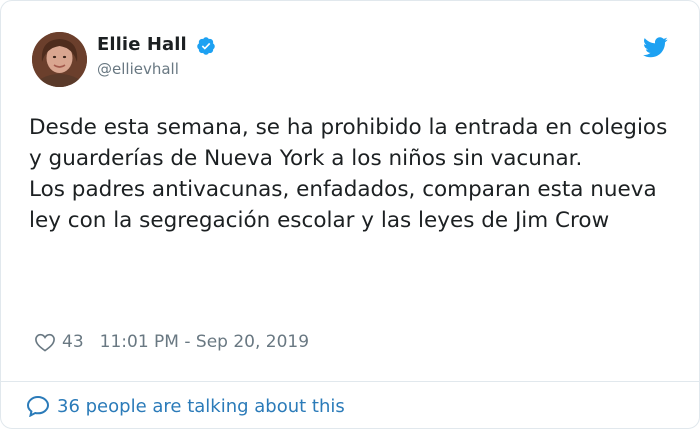 This screenshot has height=429, width=700. I want to click on verified-badge-icon, so click(206, 46).